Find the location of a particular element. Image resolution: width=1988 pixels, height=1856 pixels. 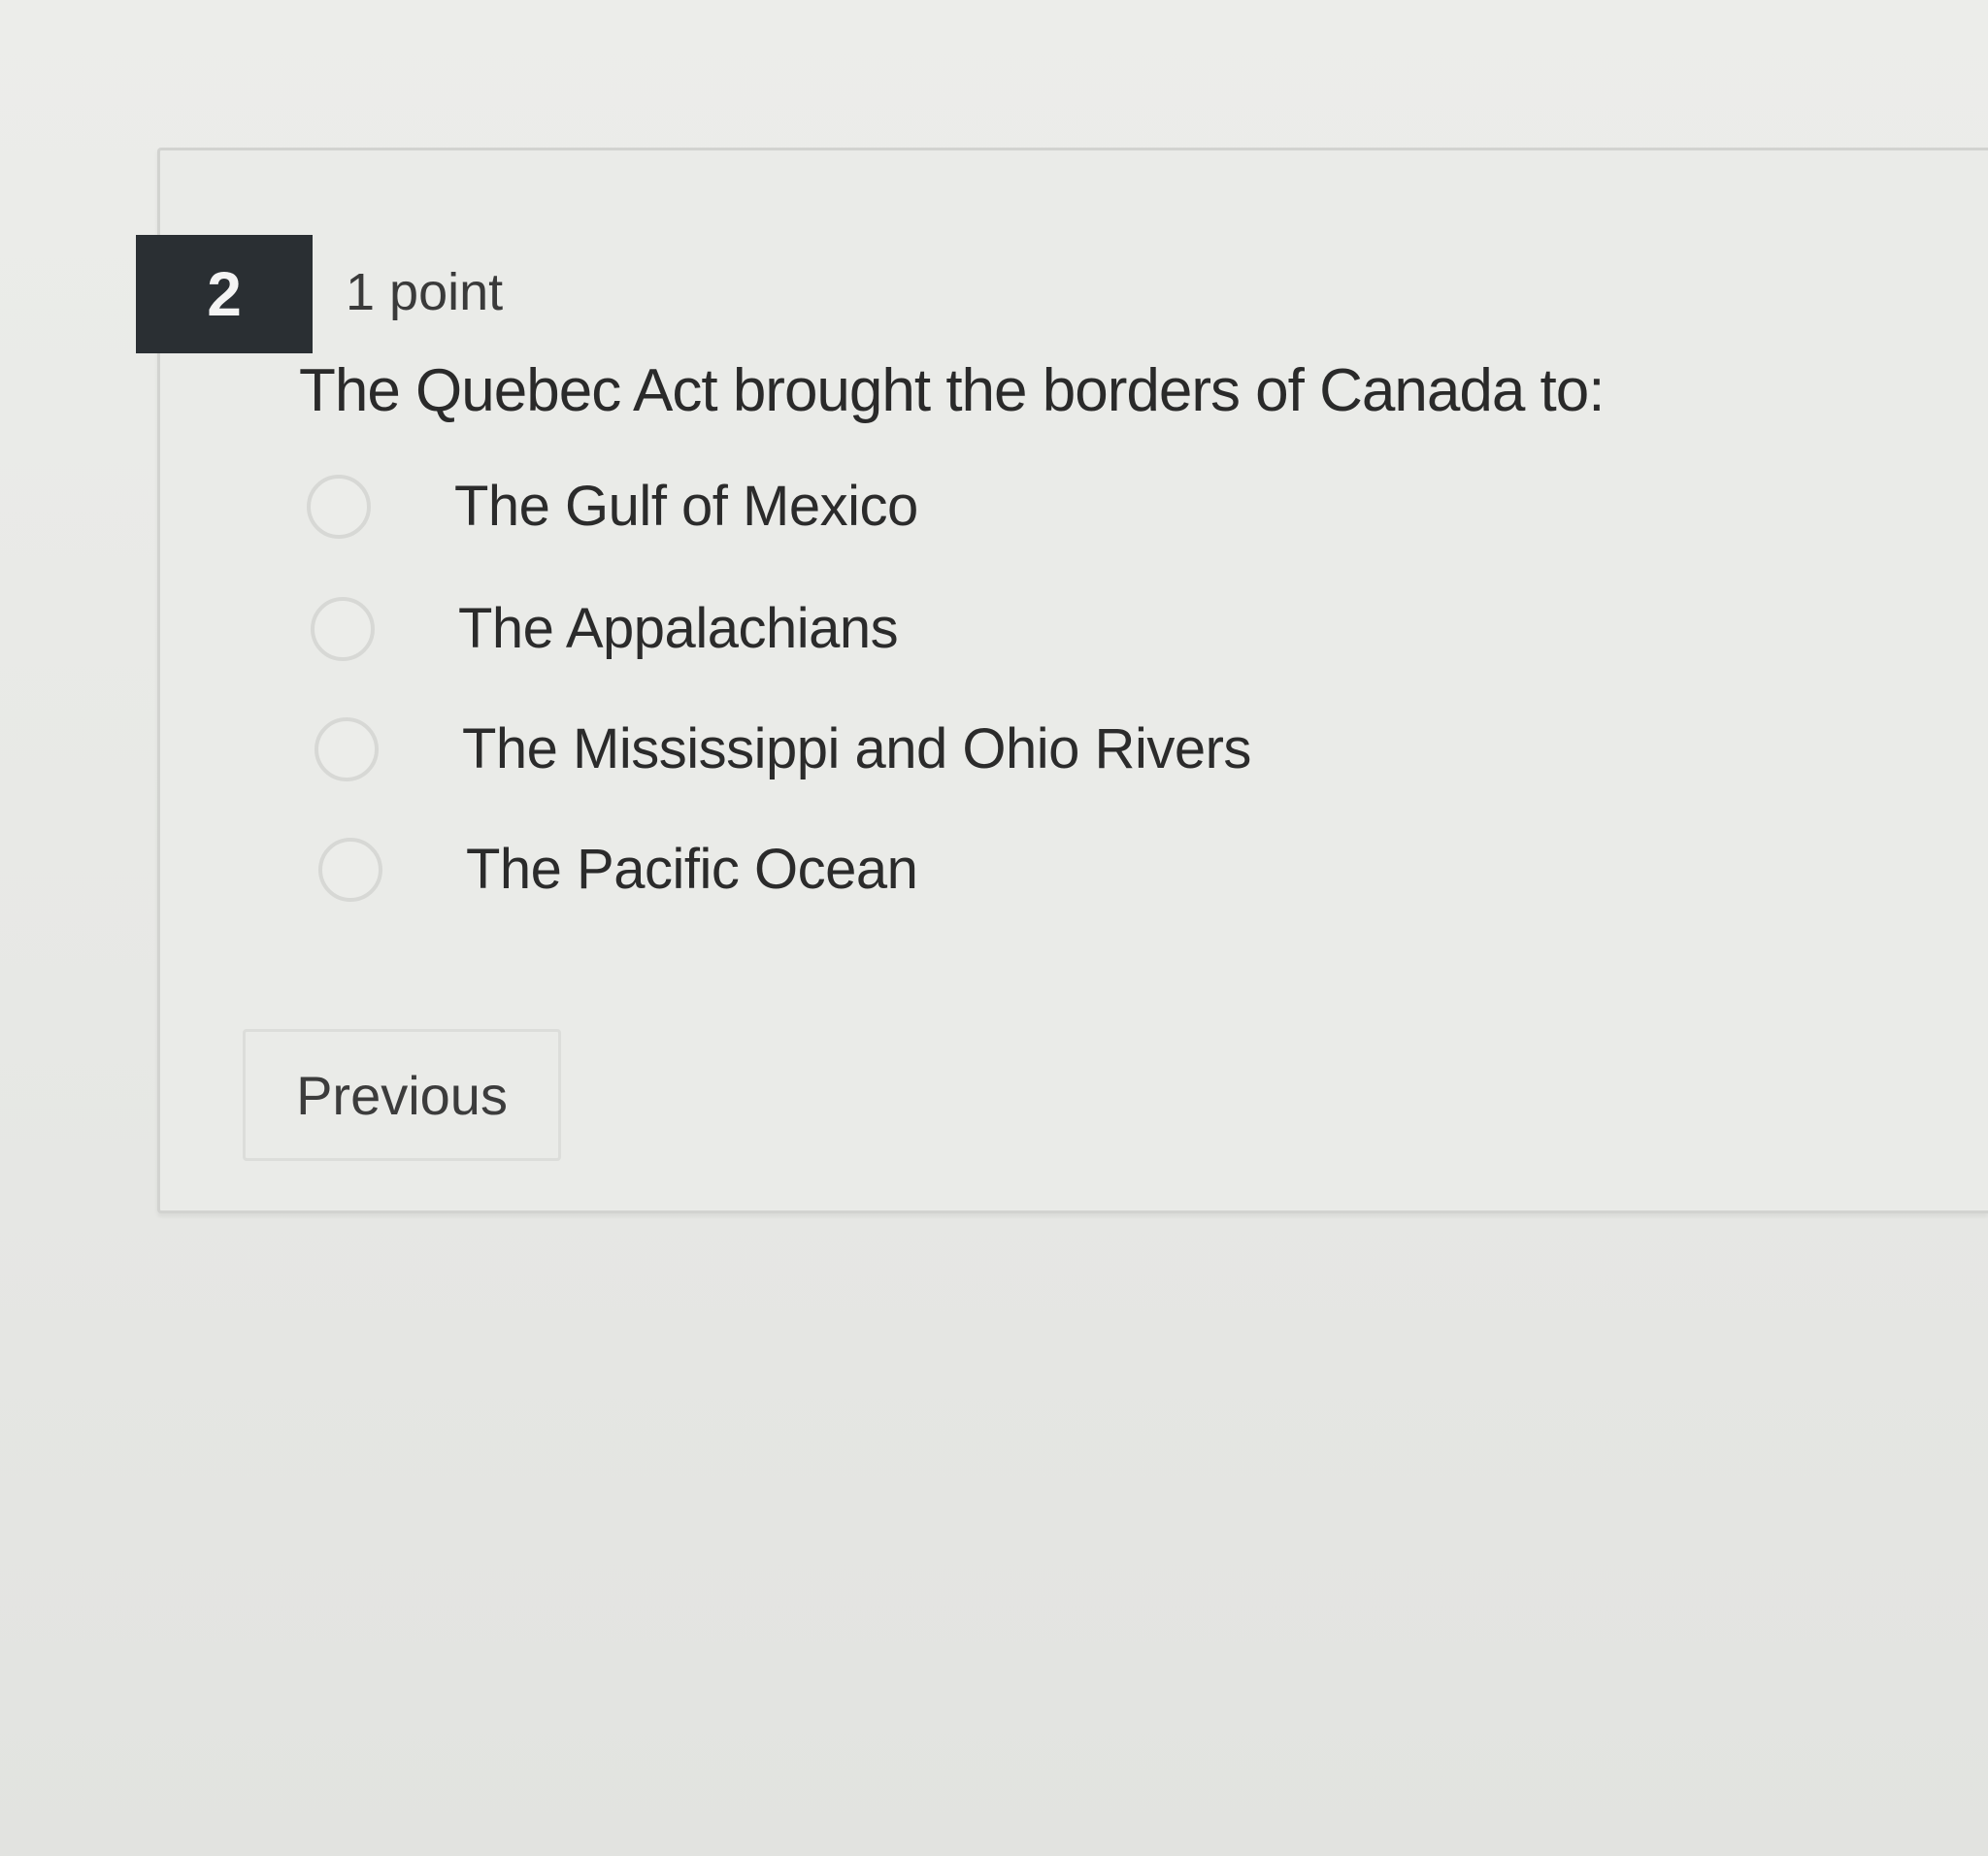

answer-option-4: The Pacific Ocean is located at coordinates (618, 870).